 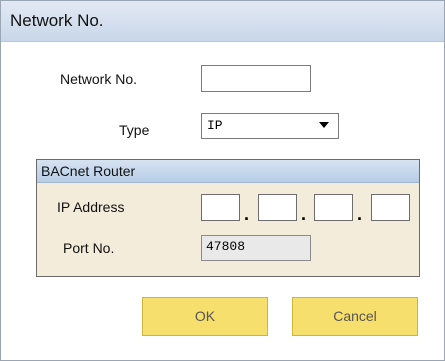 What do you see at coordinates (324, 125) in the screenshot?
I see `chevron-down-icon` at bounding box center [324, 125].